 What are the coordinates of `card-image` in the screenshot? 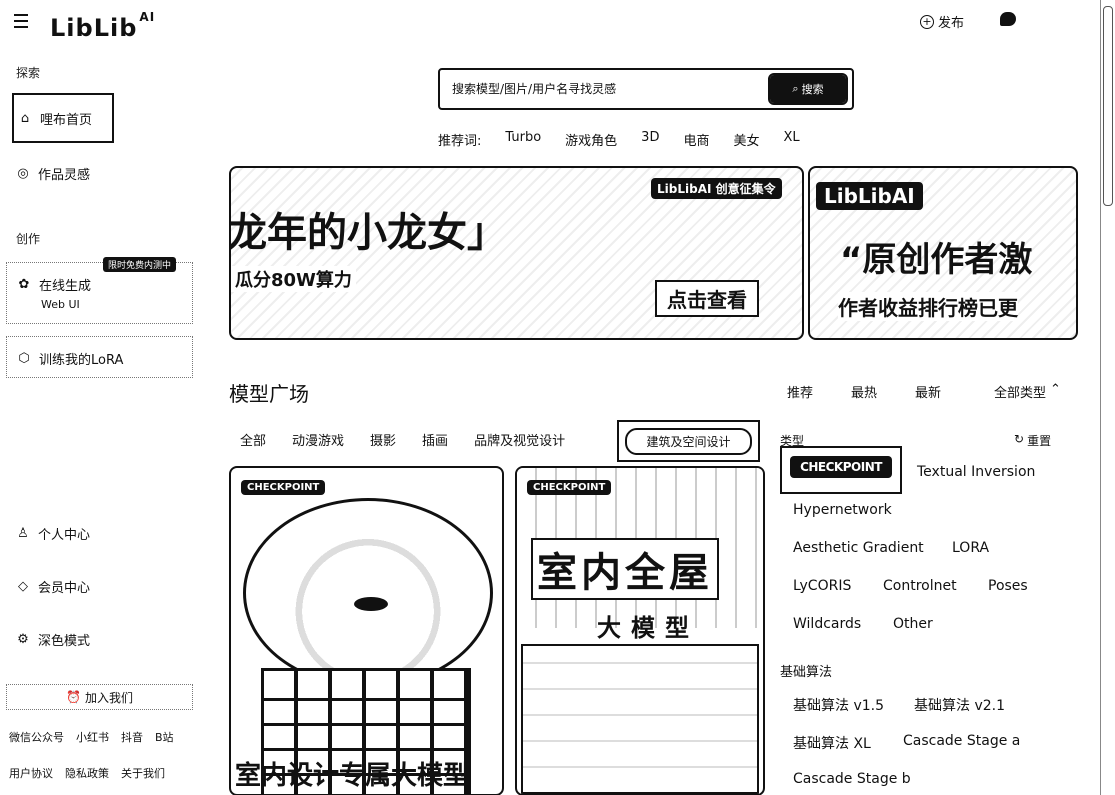 It's located at (368, 593).